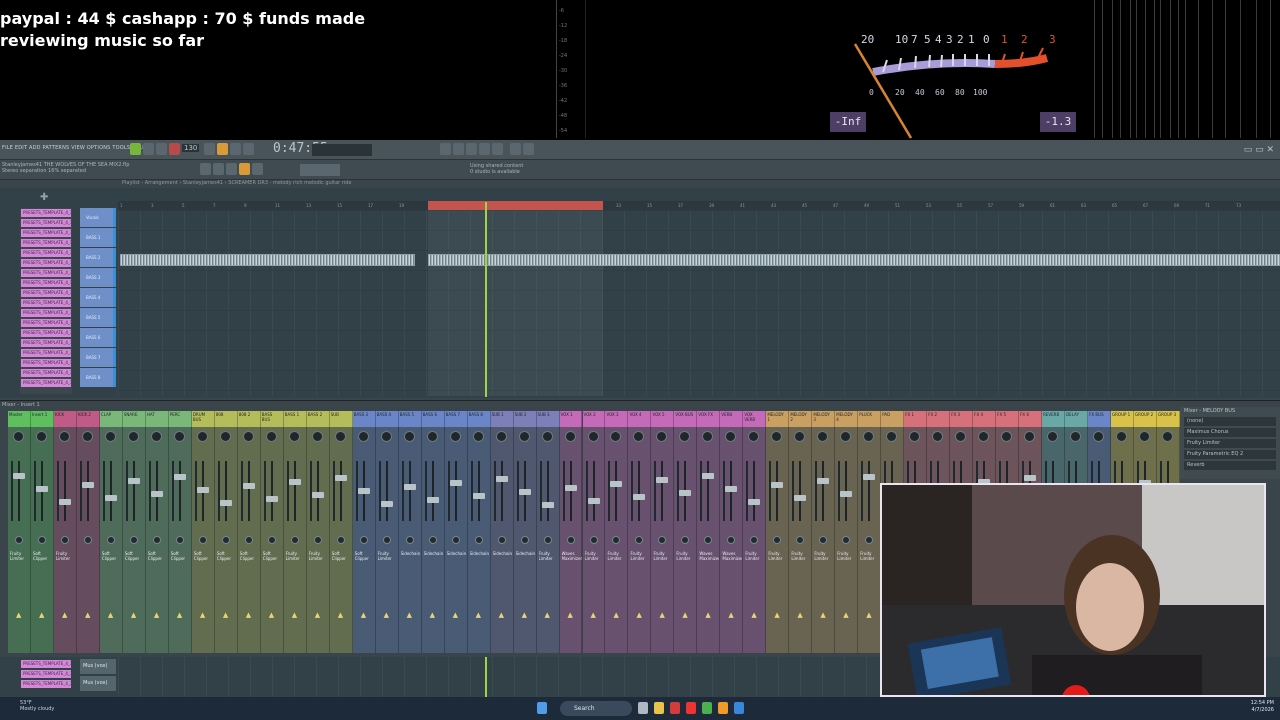 This screenshot has height=720, width=1280. Describe the element at coordinates (723, 708) in the screenshot. I see `fl-studio-icon` at that location.